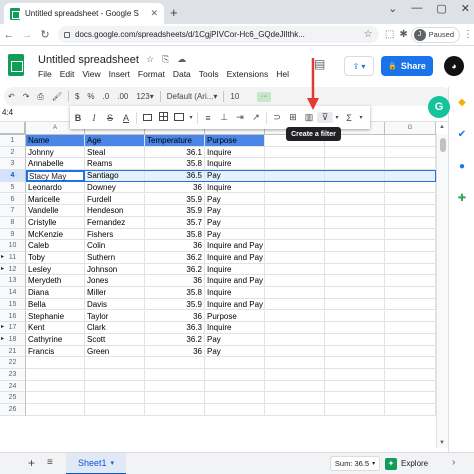  What do you see at coordinates (224, 117) in the screenshot?
I see `vertical-align-button: ⊥` at bounding box center [224, 117].